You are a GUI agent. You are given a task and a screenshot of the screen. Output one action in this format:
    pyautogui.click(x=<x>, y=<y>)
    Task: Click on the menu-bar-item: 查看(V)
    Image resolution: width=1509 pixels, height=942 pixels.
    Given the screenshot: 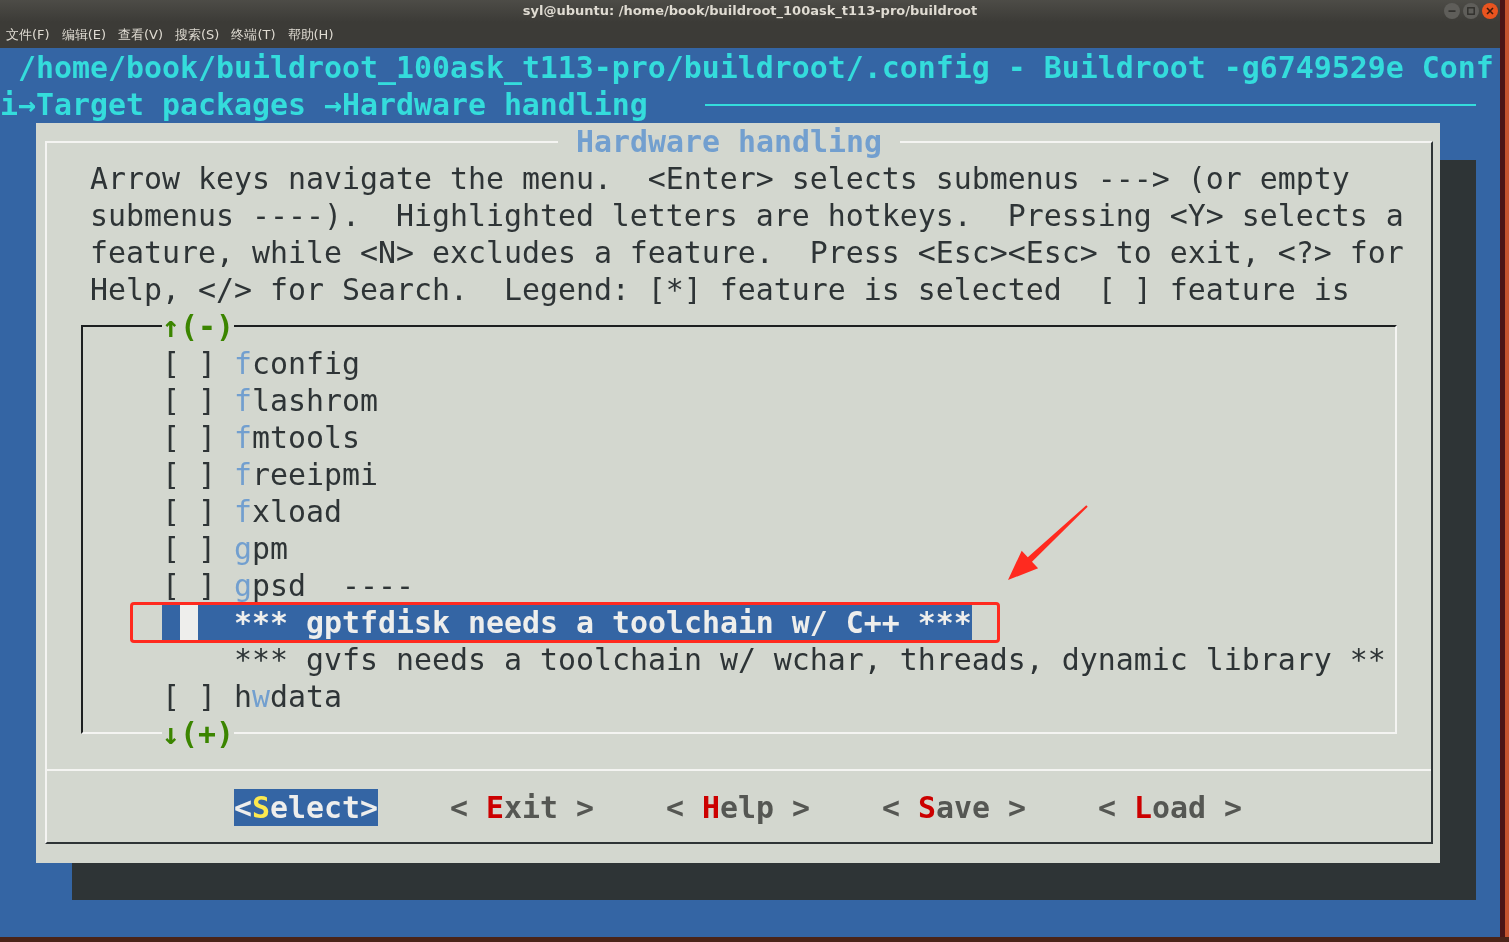 What is the action you would take?
    pyautogui.click(x=141, y=35)
    